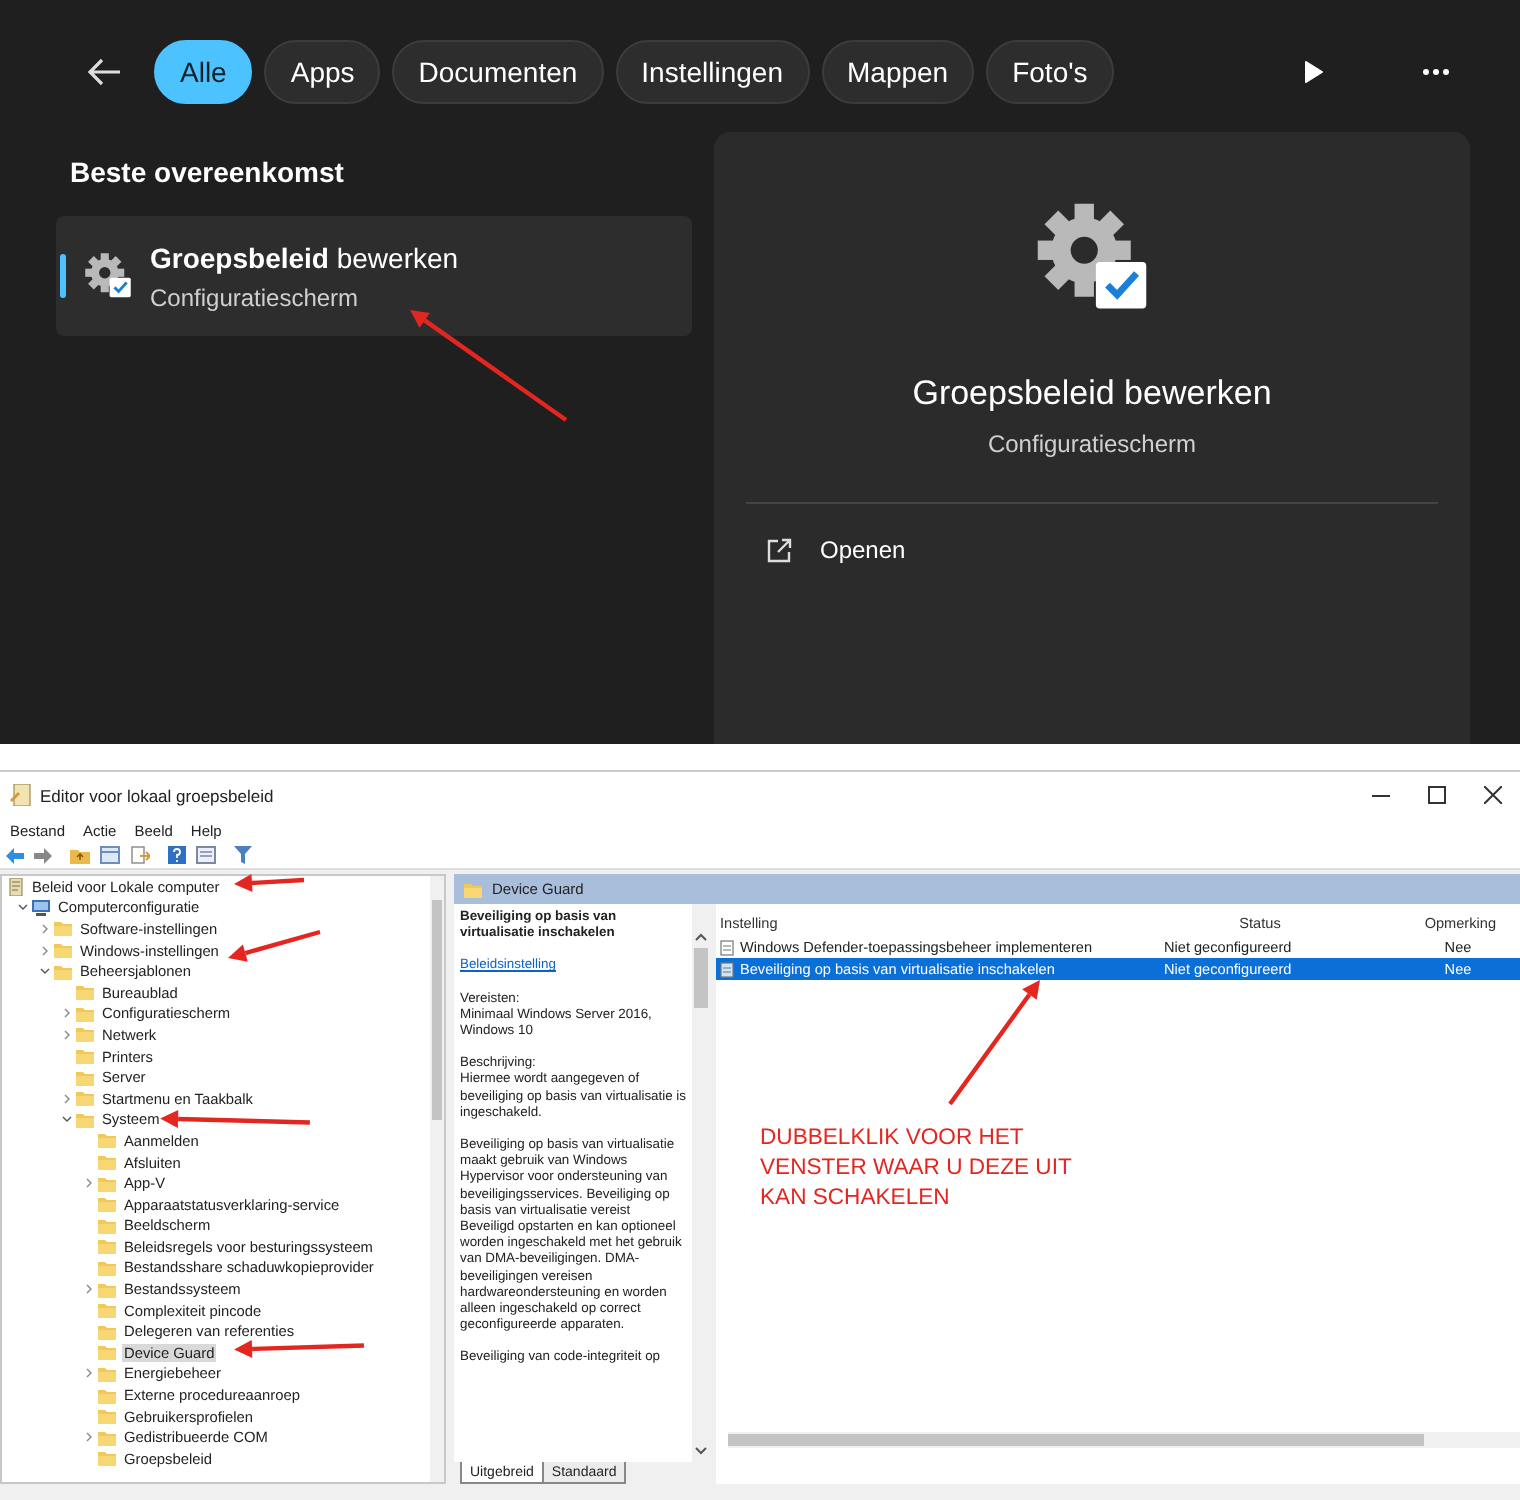 Image resolution: width=1520 pixels, height=1500 pixels. Describe the element at coordinates (16, 886) in the screenshot. I see `scroll-icon` at that location.